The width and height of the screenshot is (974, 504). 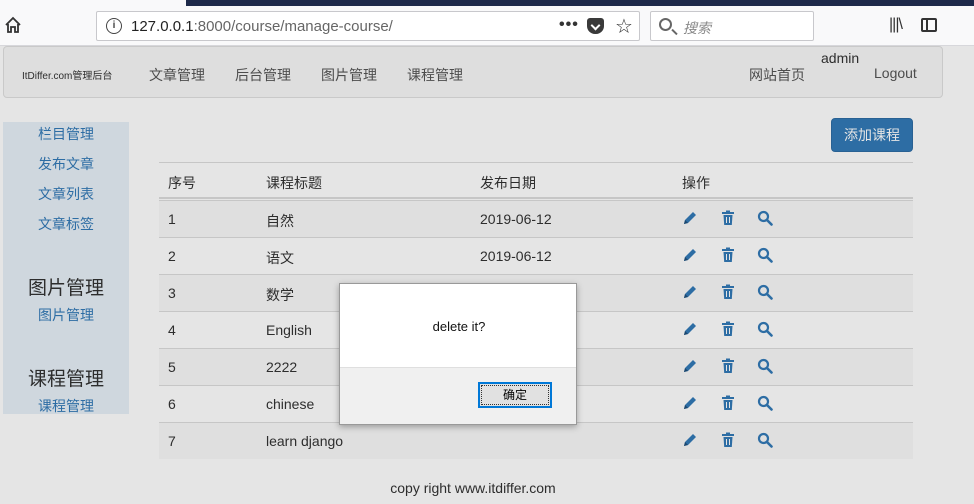 I want to click on ok-button: 确定, so click(x=515, y=395).